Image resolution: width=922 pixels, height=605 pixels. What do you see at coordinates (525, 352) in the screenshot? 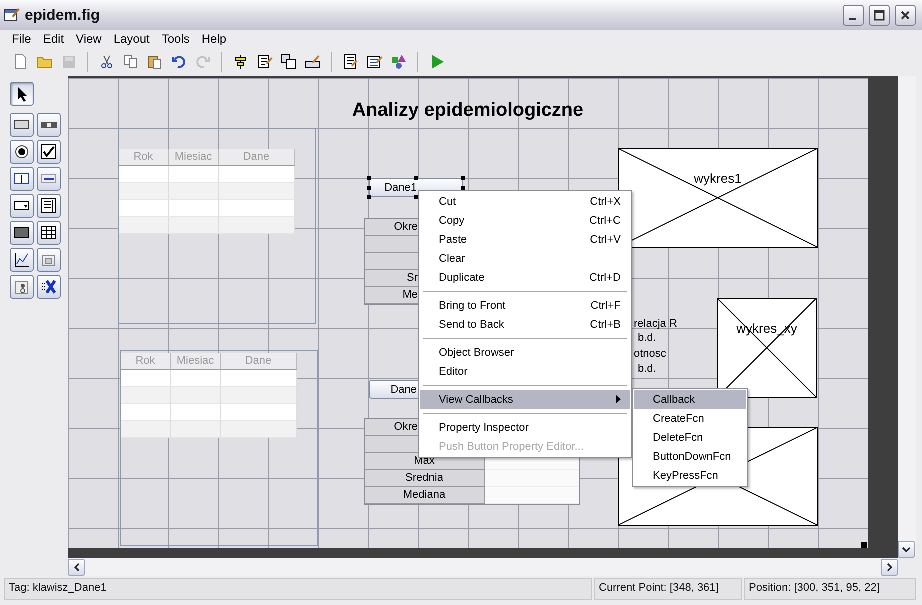
I see `menu-item: Object Browser` at bounding box center [525, 352].